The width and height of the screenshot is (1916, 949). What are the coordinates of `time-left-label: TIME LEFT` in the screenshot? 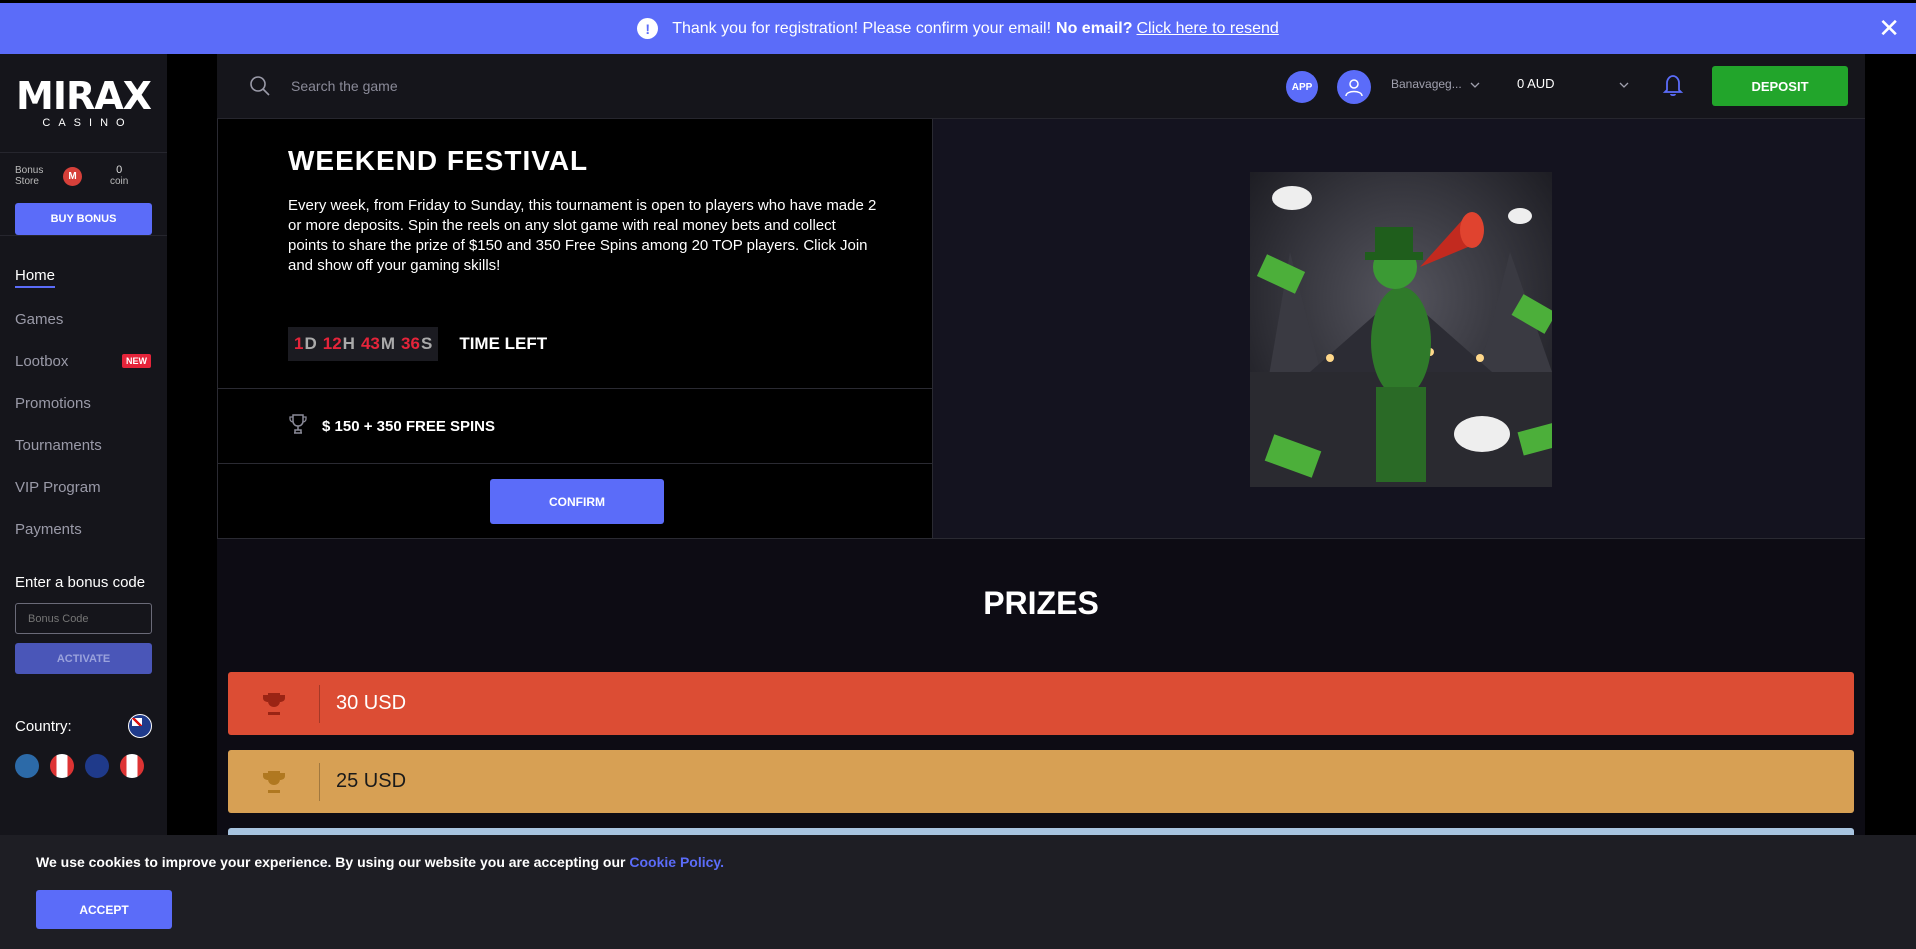 It's located at (503, 343).